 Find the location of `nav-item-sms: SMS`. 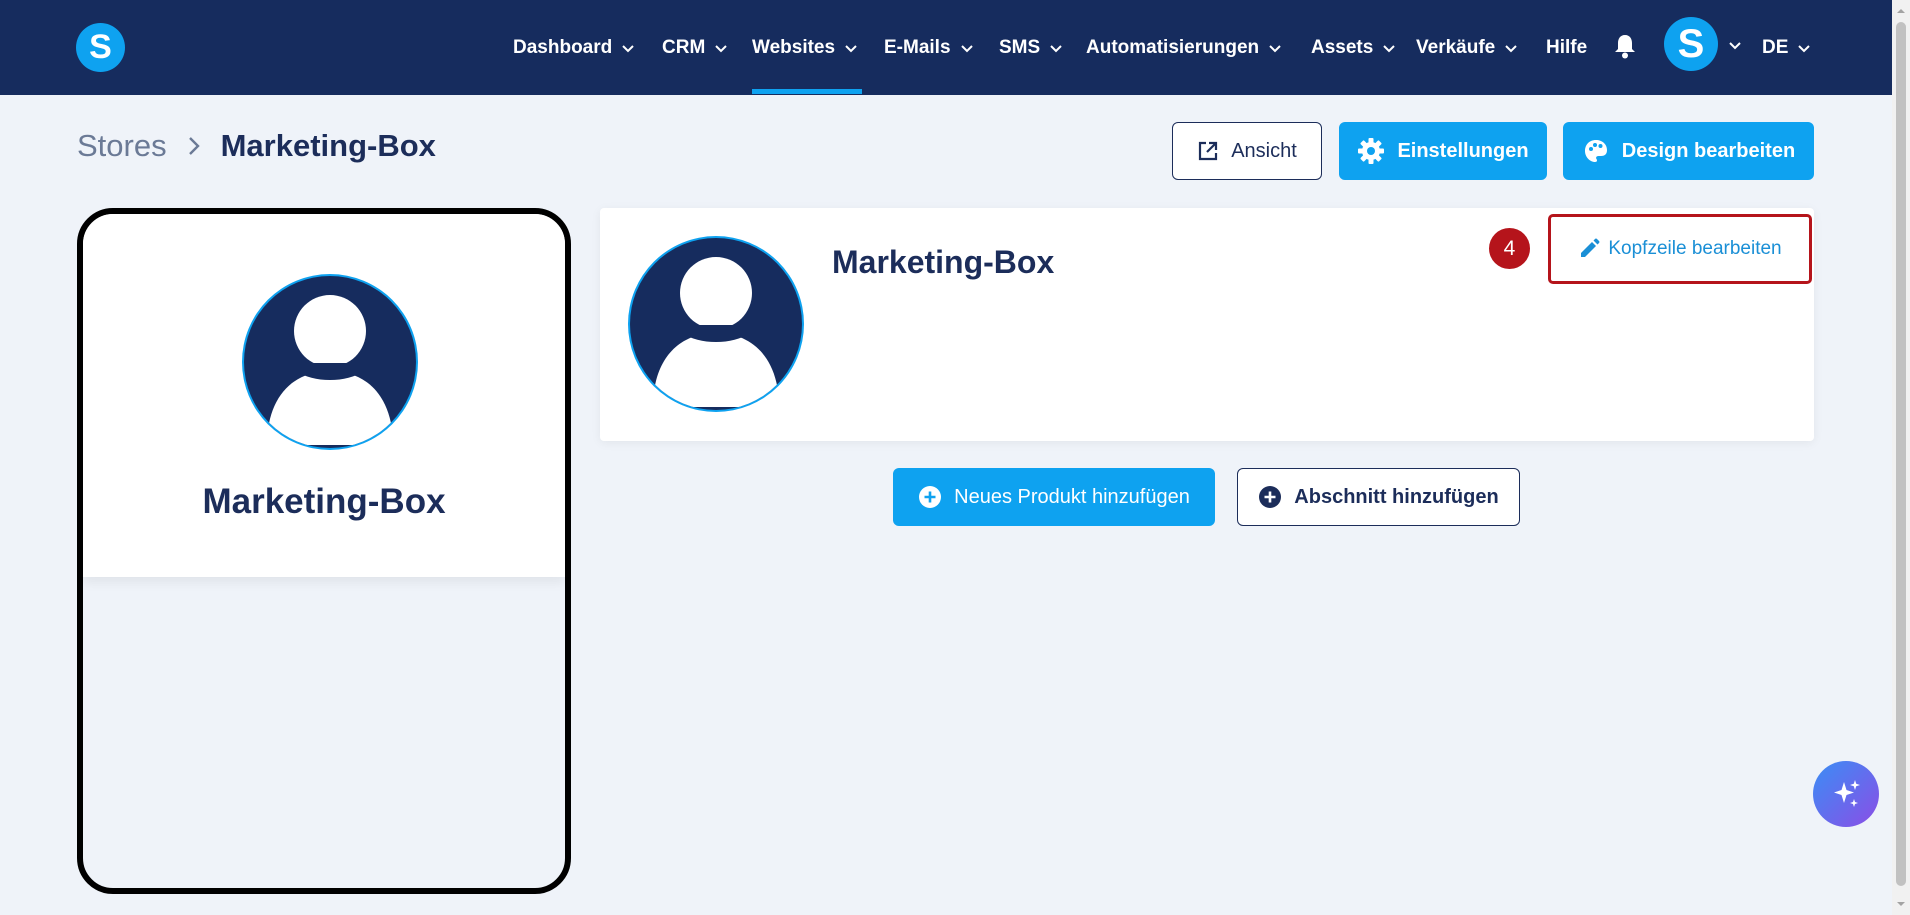

nav-item-sms: SMS is located at coordinates (1031, 47).